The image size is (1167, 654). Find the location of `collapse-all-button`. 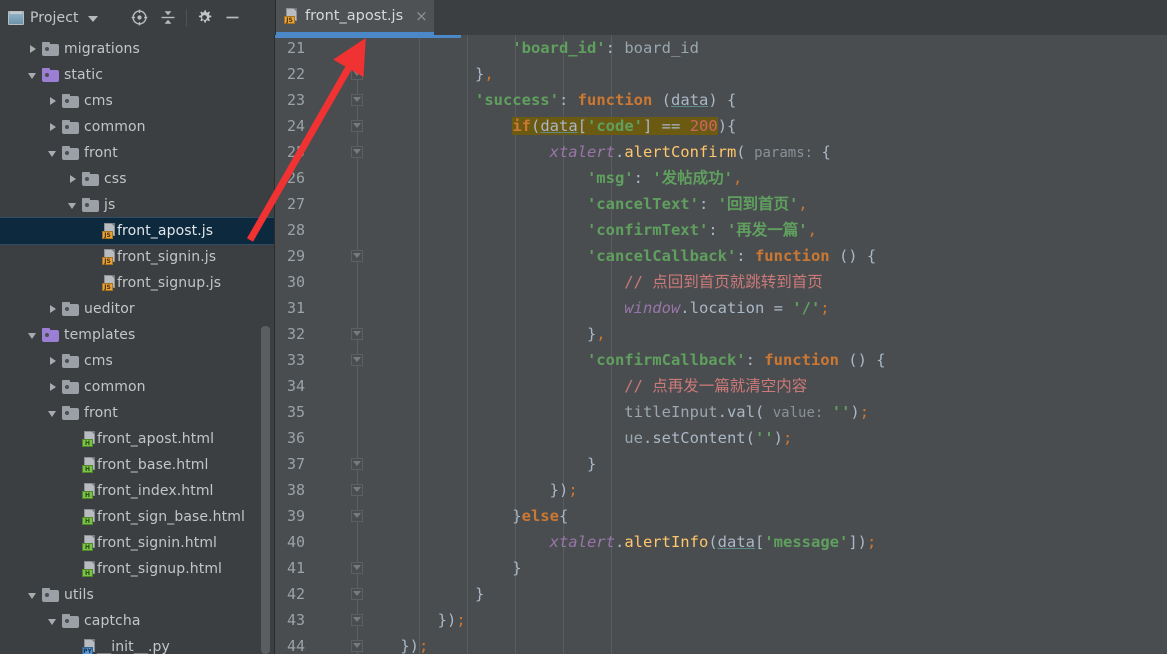

collapse-all-button is located at coordinates (168, 18).